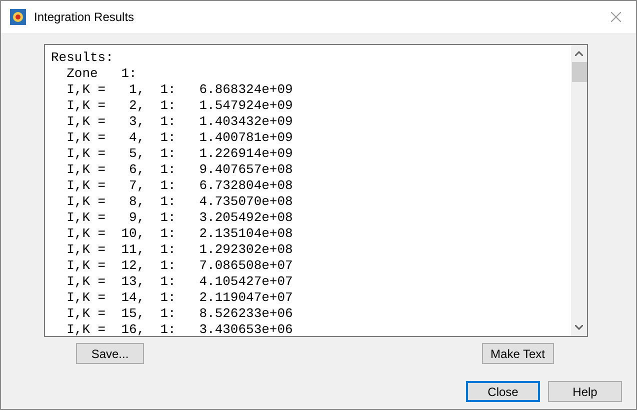  What do you see at coordinates (180, 106) in the screenshot?
I see `result-line: I,K = 2, 1: 1.547924e+09` at bounding box center [180, 106].